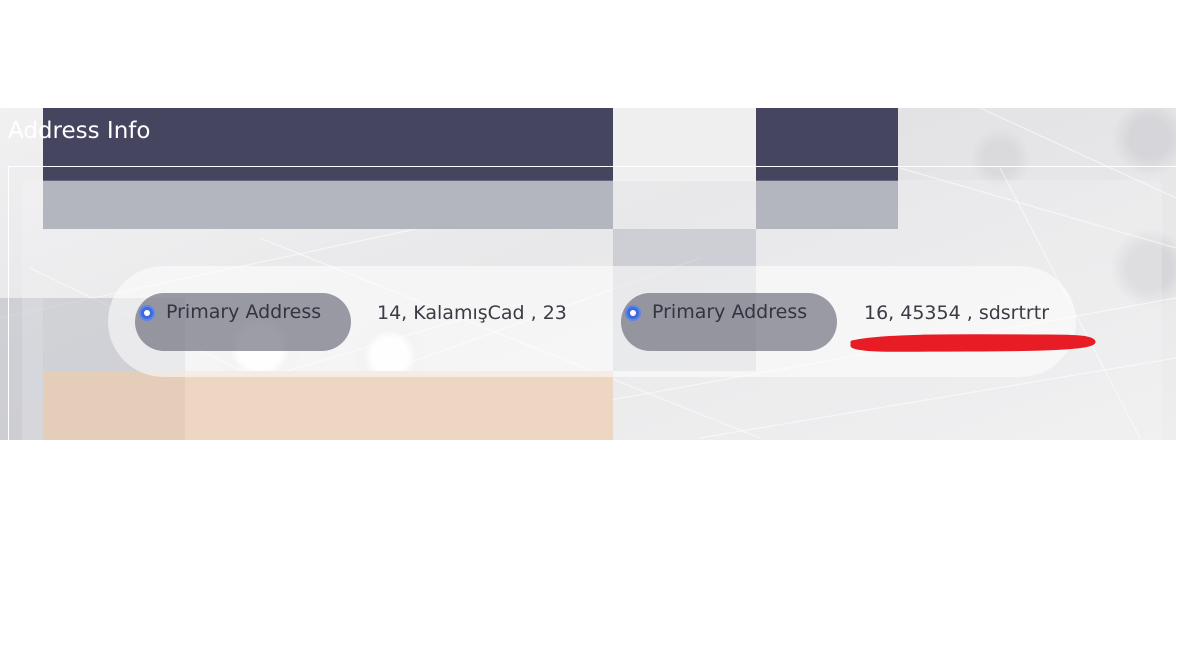 The image size is (1180, 648). I want to click on address-value: 14, KalamışCad , 23, so click(472, 313).